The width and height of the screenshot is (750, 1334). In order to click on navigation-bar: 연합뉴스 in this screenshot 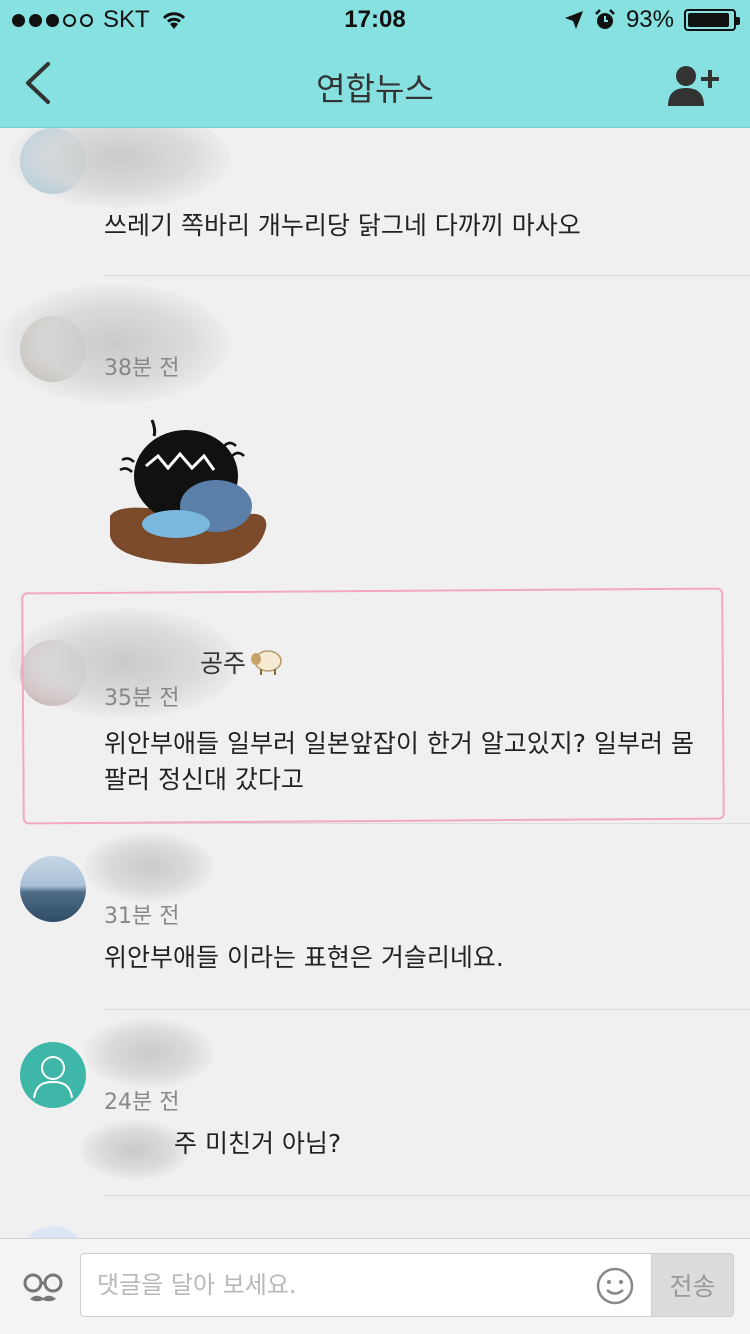, I will do `click(375, 84)`.